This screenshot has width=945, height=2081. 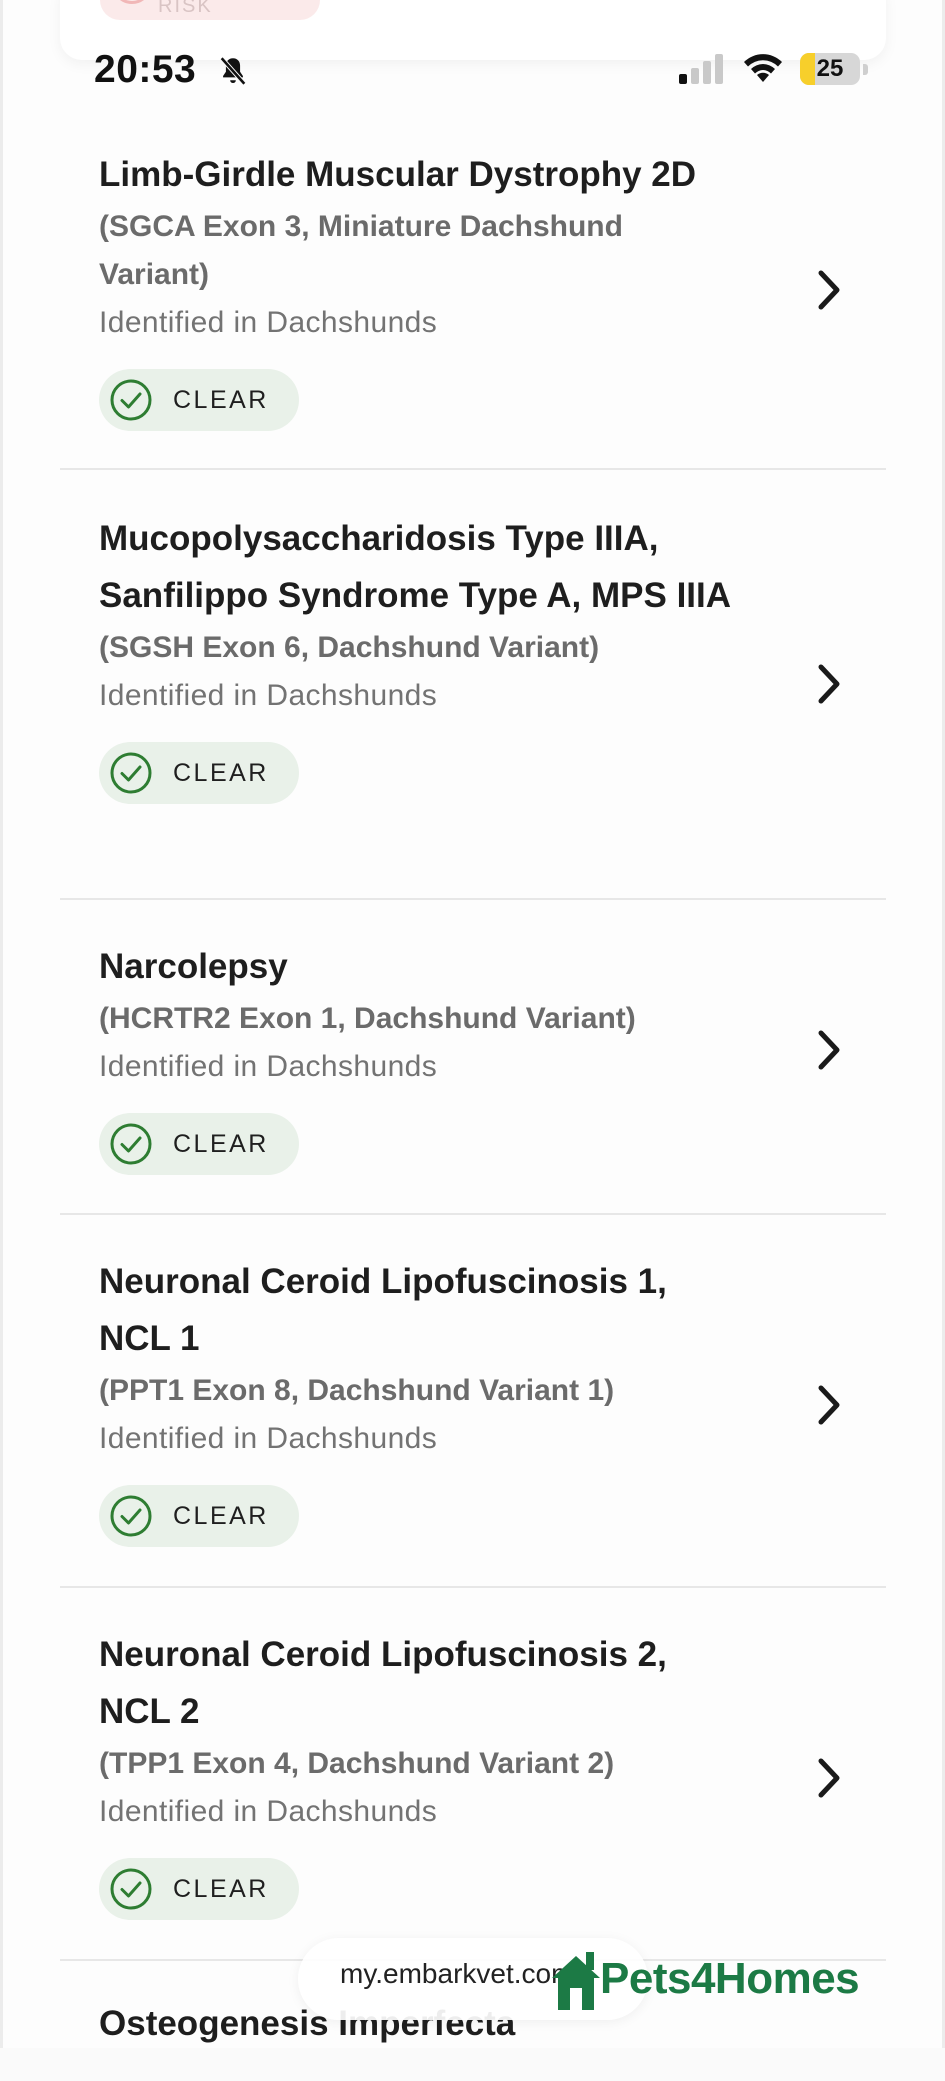 What do you see at coordinates (367, 1018) in the screenshot?
I see `condition-variant: (HCRTR2 Exon 1, Dachshund Variant)` at bounding box center [367, 1018].